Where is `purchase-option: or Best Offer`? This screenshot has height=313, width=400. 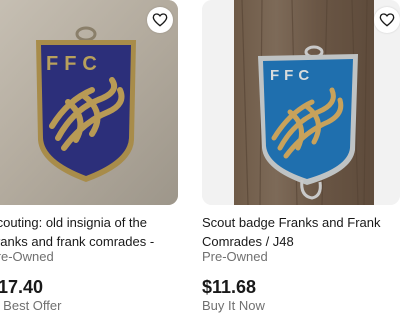 purchase-option: or Best Offer is located at coordinates (31, 305).